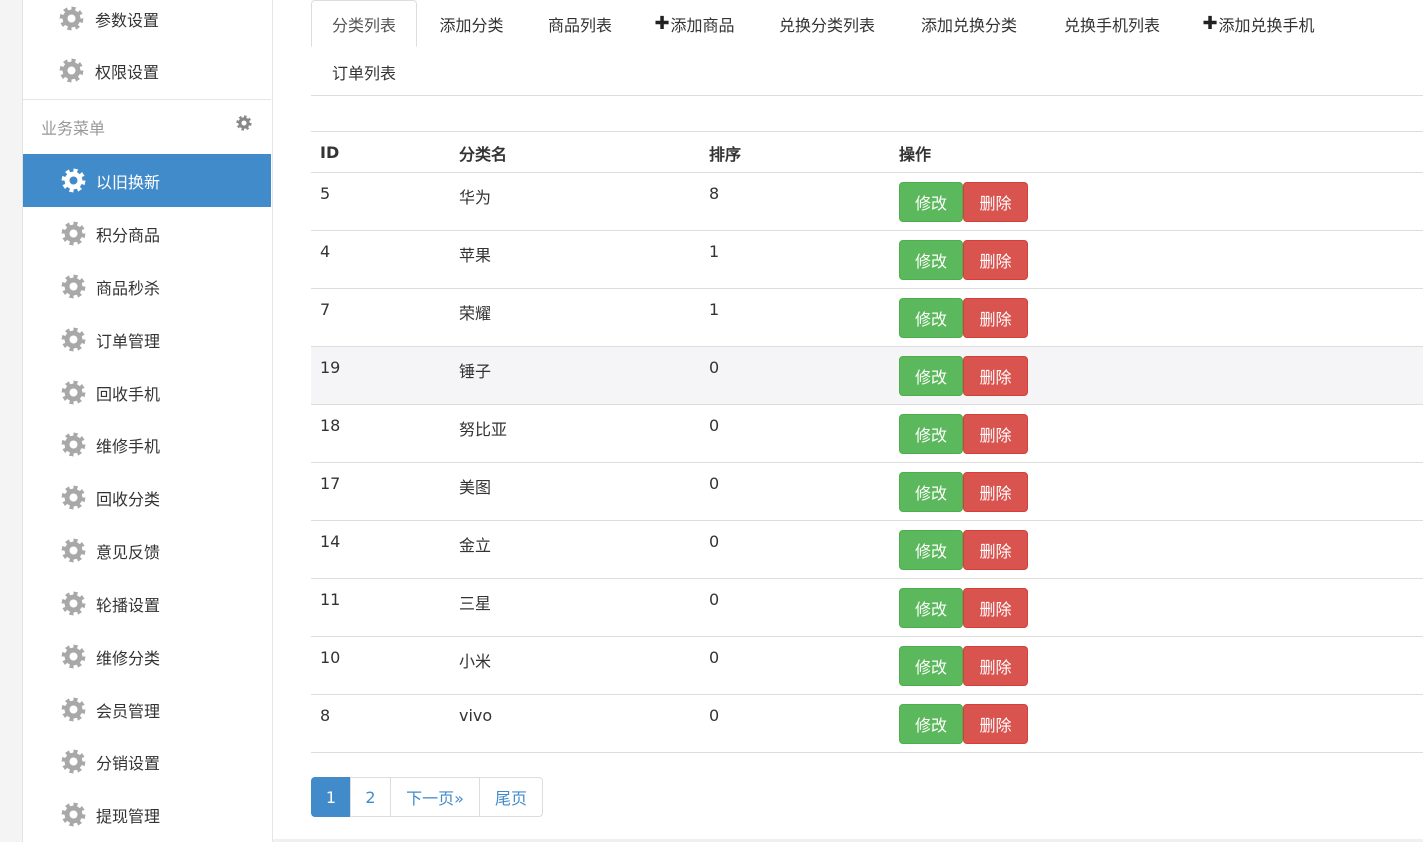 Image resolution: width=1423 pixels, height=842 pixels. Describe the element at coordinates (1258, 23) in the screenshot. I see `tab: ✚ 添加兑换手机` at that location.